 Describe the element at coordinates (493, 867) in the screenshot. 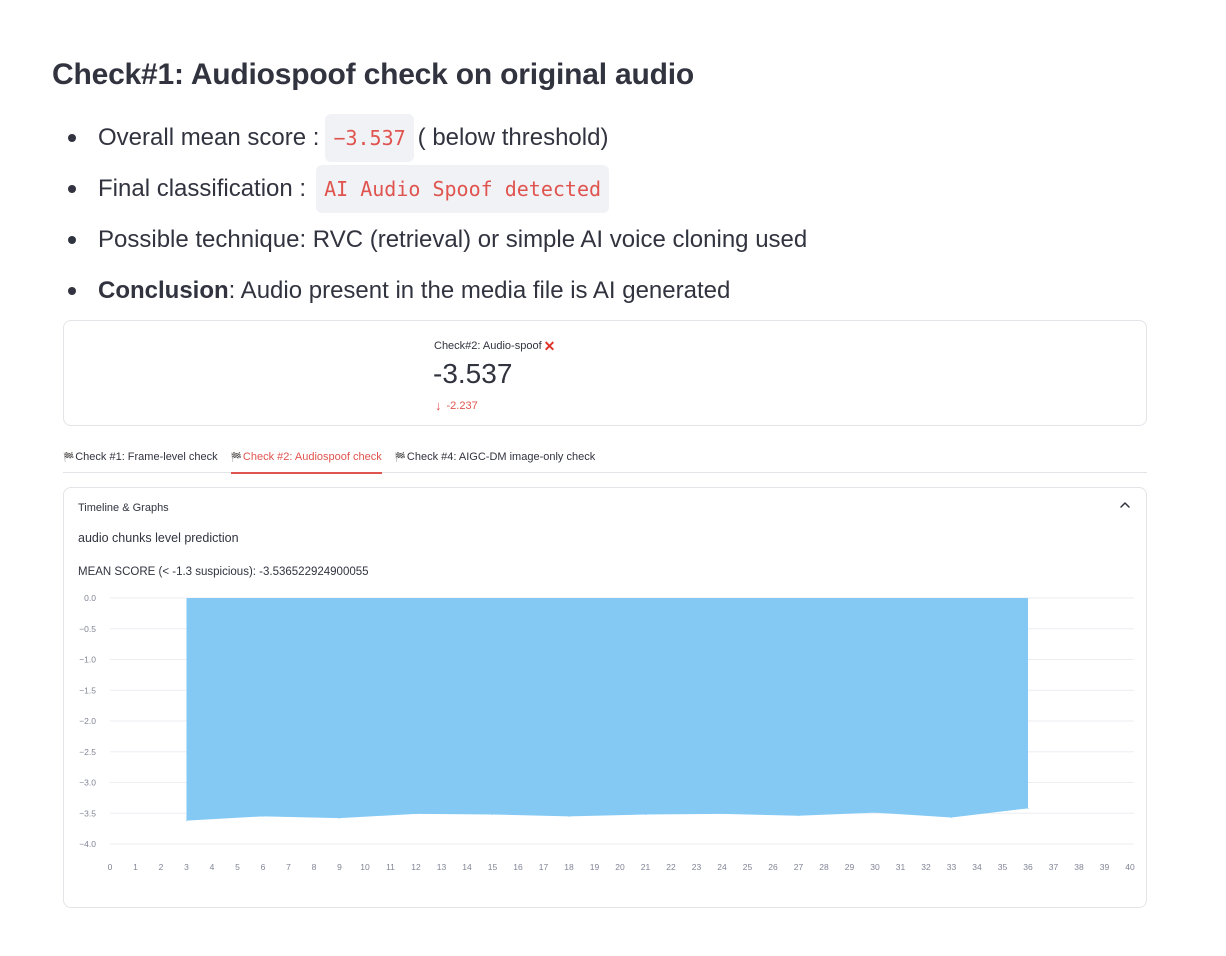

I see `x-tick-label: 15` at that location.